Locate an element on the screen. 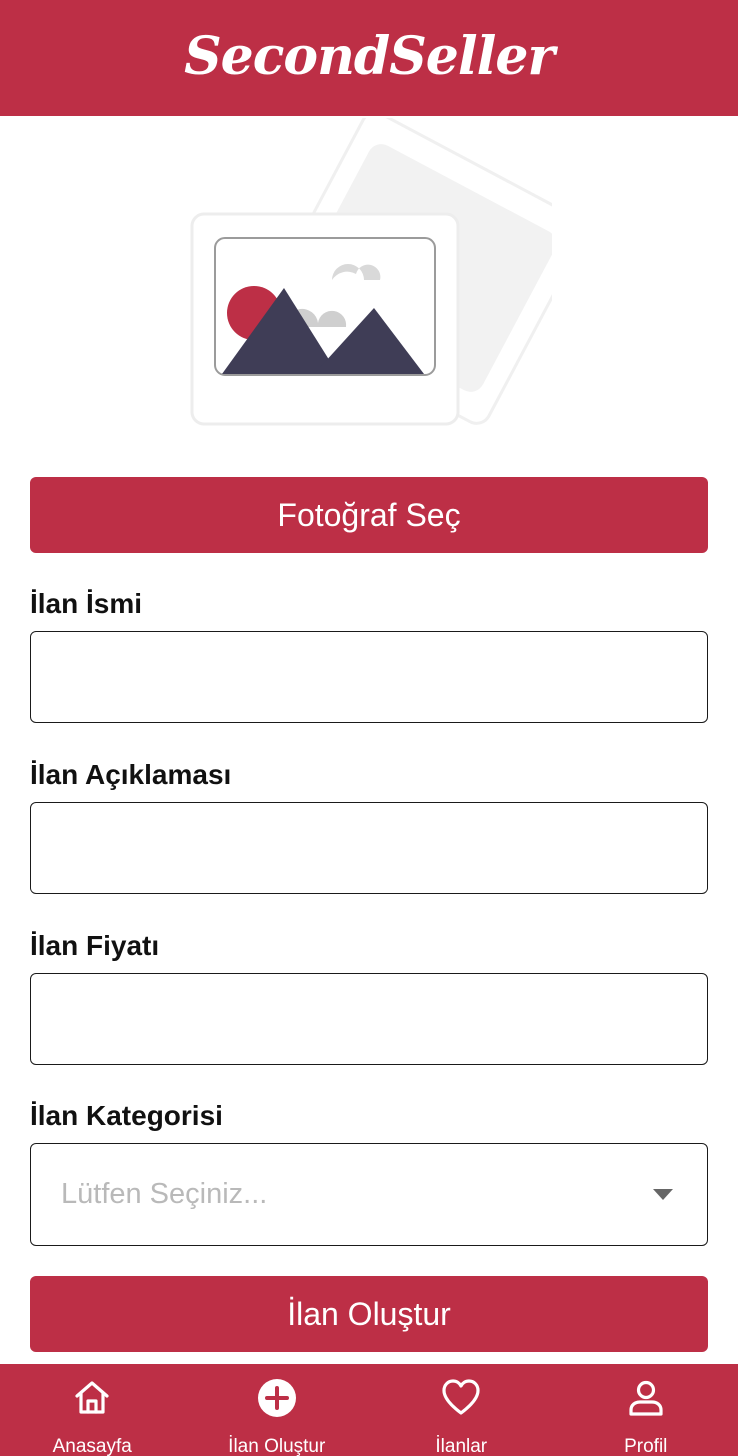 This screenshot has width=738, height=1456. nav-item-profile: Profil is located at coordinates (646, 1410).